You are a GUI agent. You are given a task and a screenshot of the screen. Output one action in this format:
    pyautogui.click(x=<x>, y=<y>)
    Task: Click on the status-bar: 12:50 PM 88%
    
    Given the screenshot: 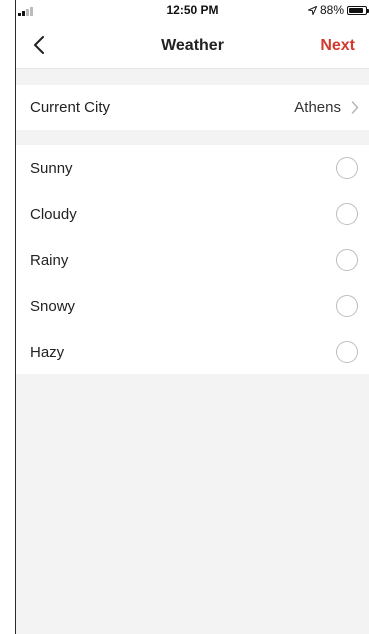 What is the action you would take?
    pyautogui.click(x=192, y=11)
    